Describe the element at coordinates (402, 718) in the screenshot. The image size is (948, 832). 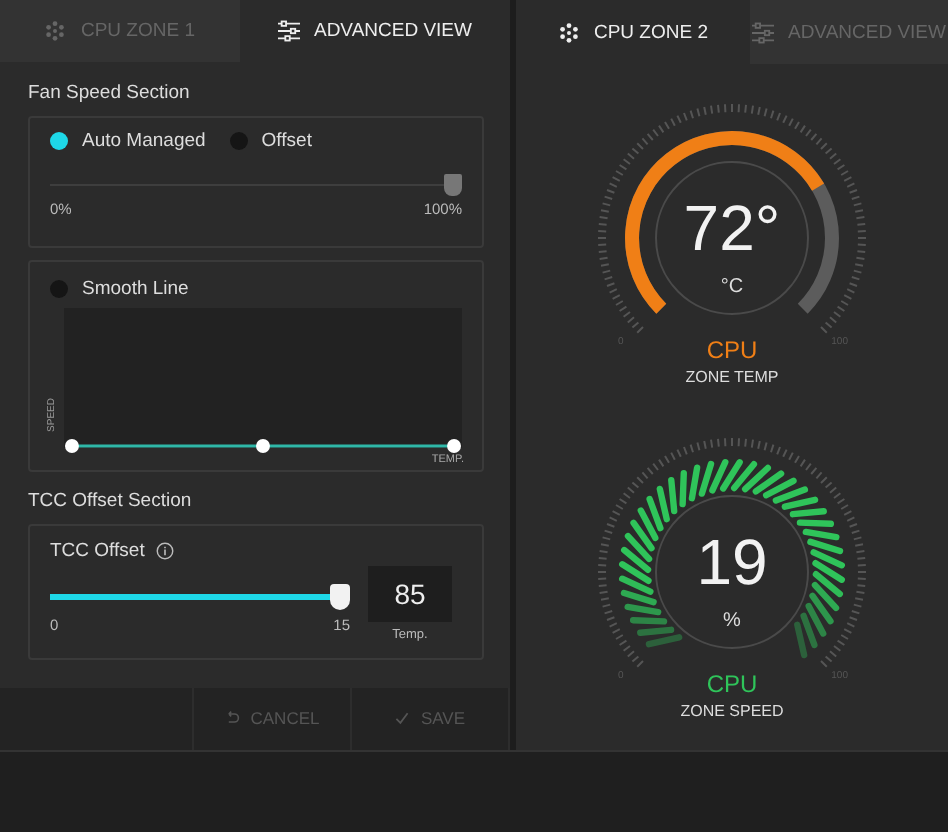
I see `check-icon` at that location.